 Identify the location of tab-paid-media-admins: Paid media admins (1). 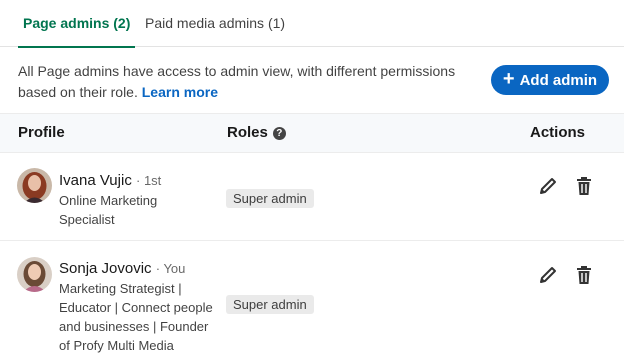
(215, 23).